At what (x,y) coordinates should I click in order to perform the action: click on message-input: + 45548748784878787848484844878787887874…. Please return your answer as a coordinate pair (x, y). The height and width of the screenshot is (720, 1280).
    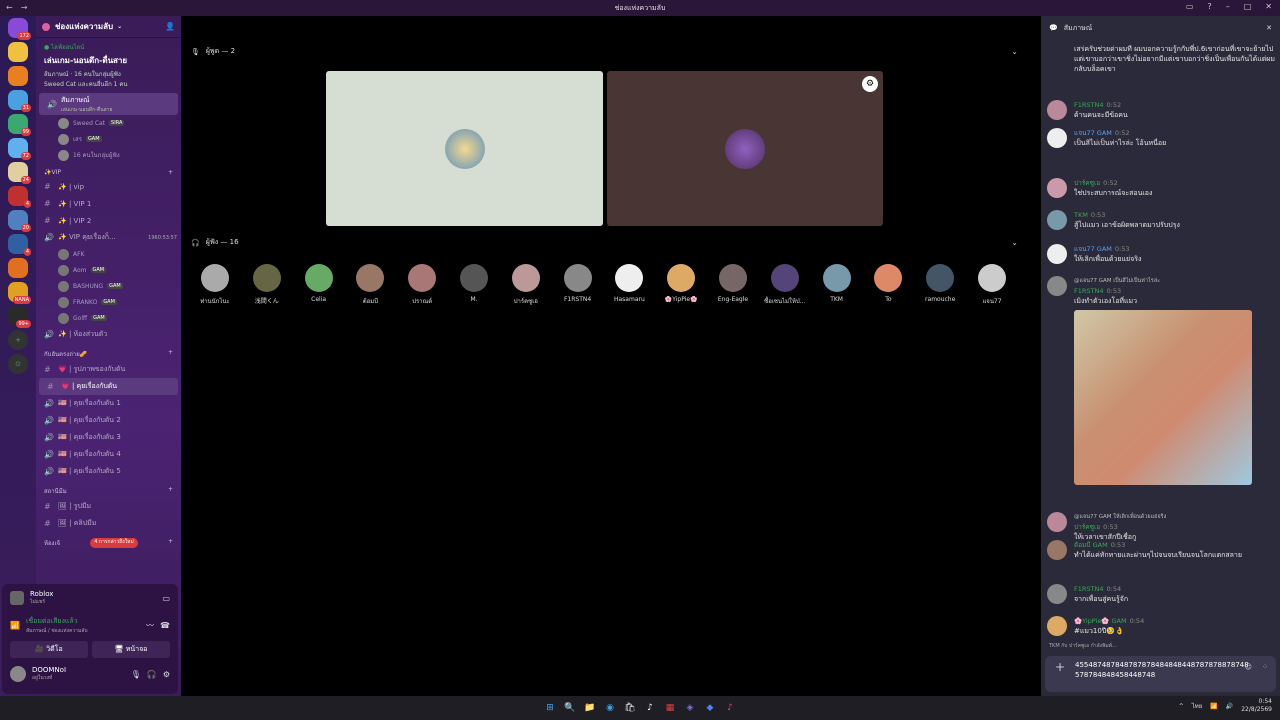
    Looking at the image, I should click on (1160, 674).